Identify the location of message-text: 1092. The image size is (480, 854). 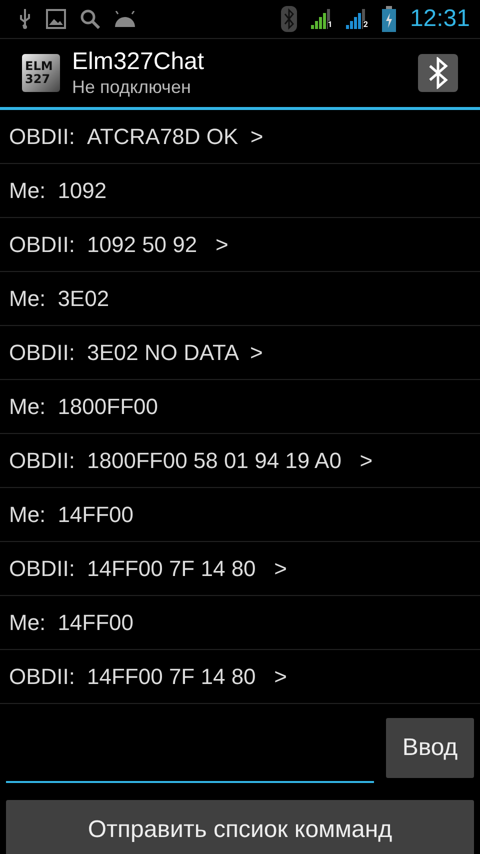
(82, 191).